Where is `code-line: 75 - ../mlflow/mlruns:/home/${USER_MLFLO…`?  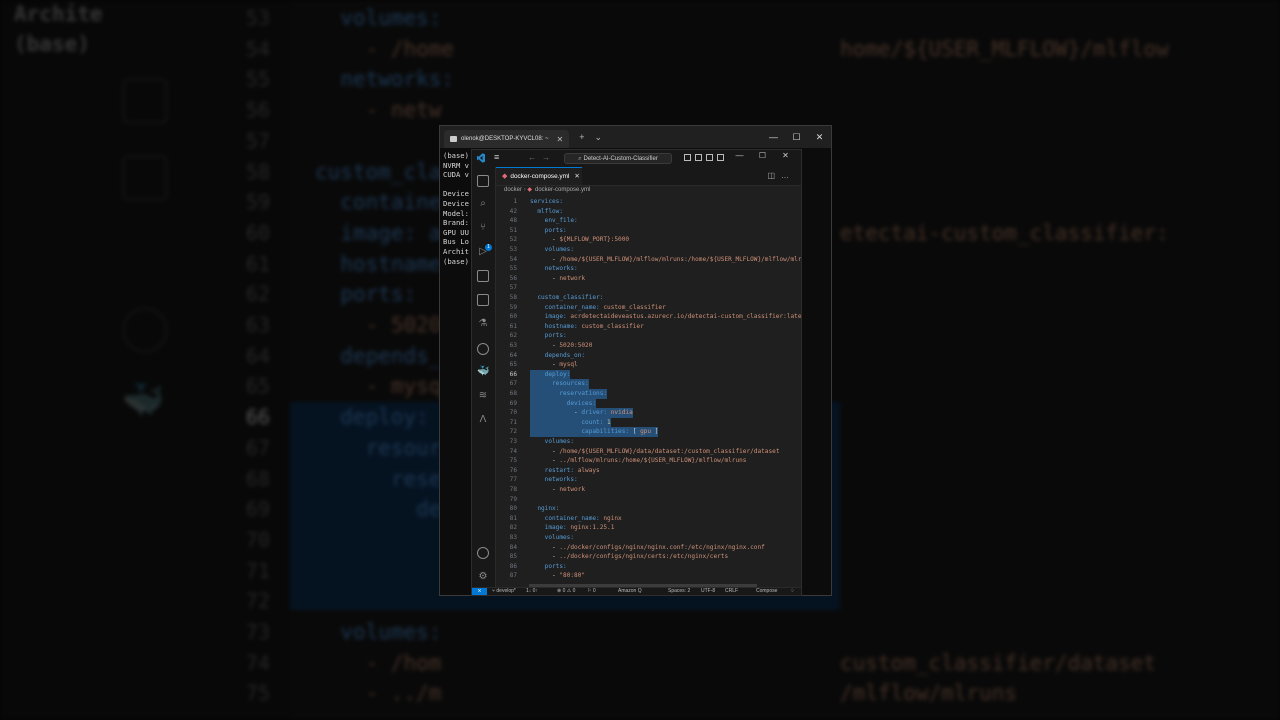
code-line: 75 - ../mlflow/mlruns:/home/${USER_MLFLO… is located at coordinates (648, 461).